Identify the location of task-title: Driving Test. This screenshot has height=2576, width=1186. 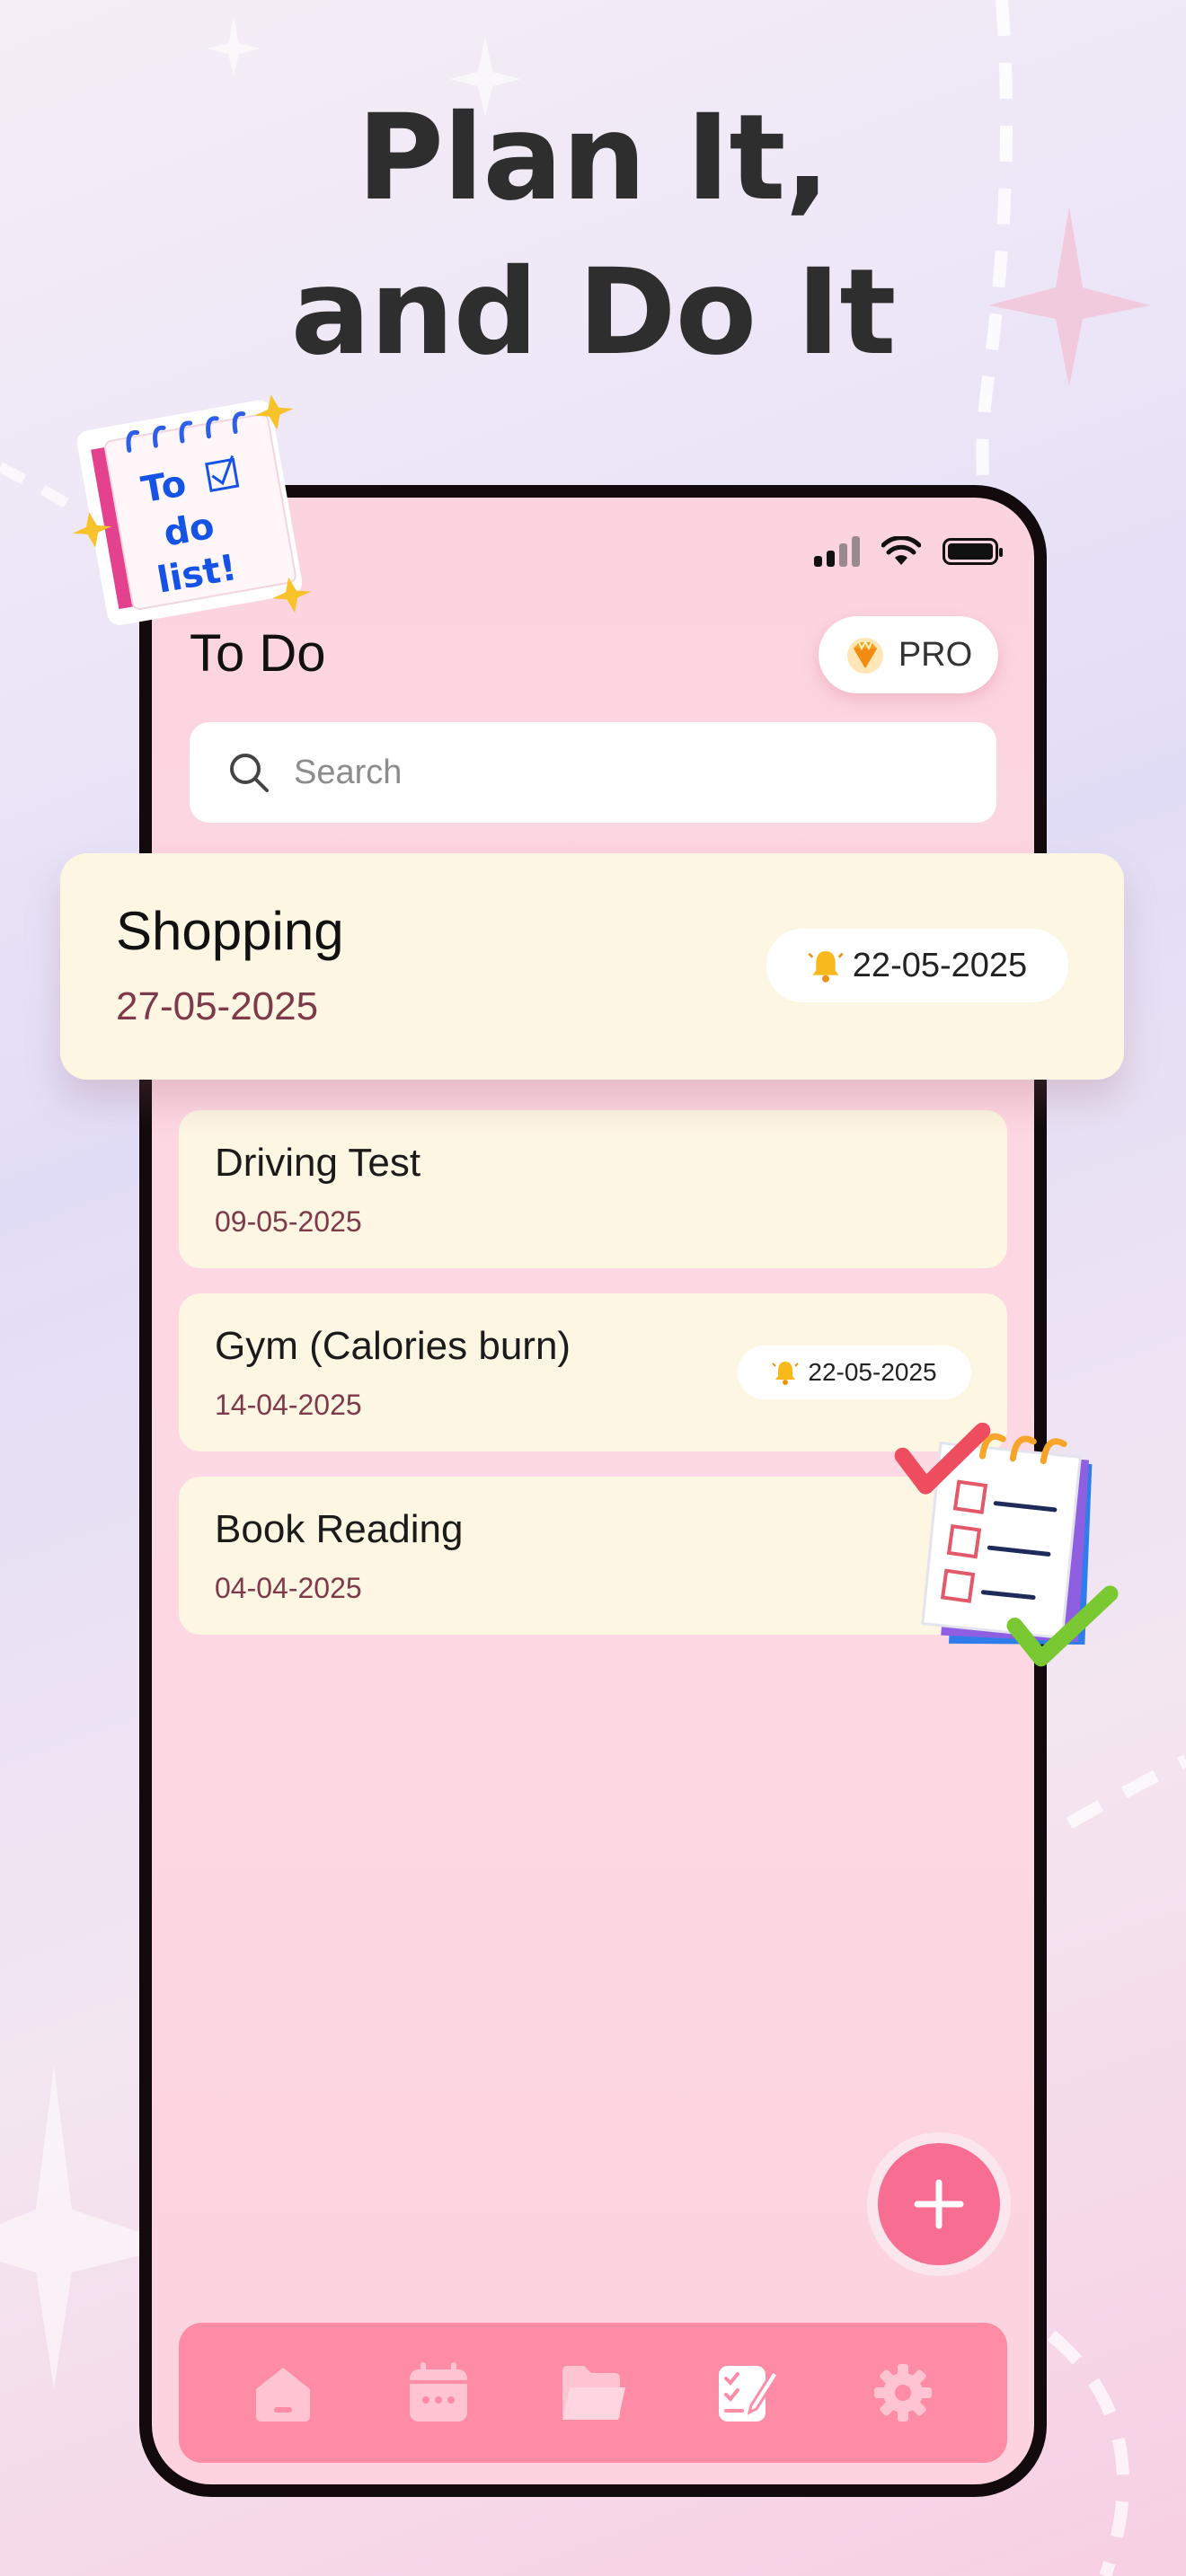
(318, 1163).